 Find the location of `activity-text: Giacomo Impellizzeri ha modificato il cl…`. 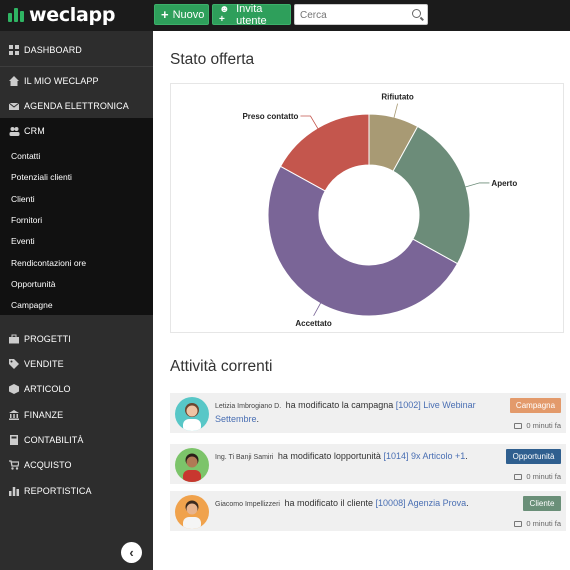

activity-text: Giacomo Impellizzeri ha modificato il cl… is located at coordinates (357, 504).